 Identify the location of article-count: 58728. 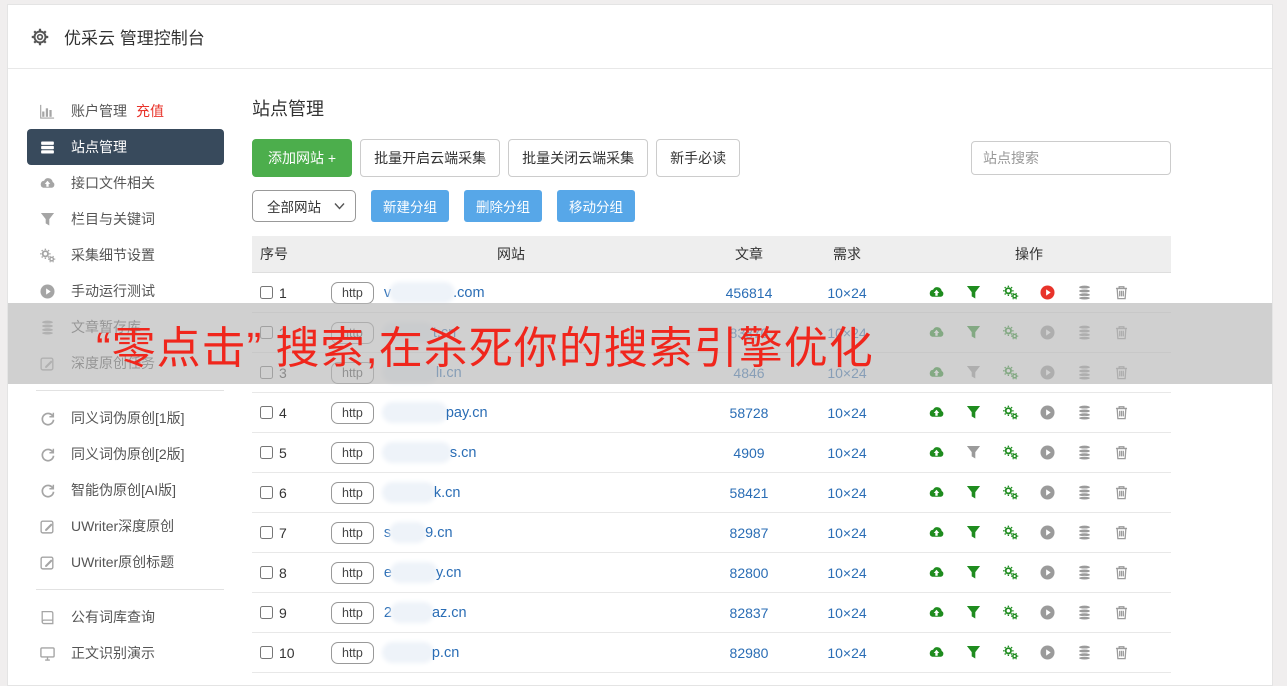
(749, 413).